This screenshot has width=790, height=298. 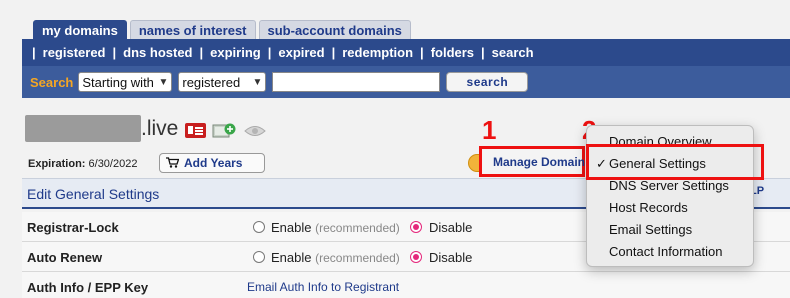 What do you see at coordinates (192, 29) in the screenshot?
I see `tab-names-of-interest: names of interest` at bounding box center [192, 29].